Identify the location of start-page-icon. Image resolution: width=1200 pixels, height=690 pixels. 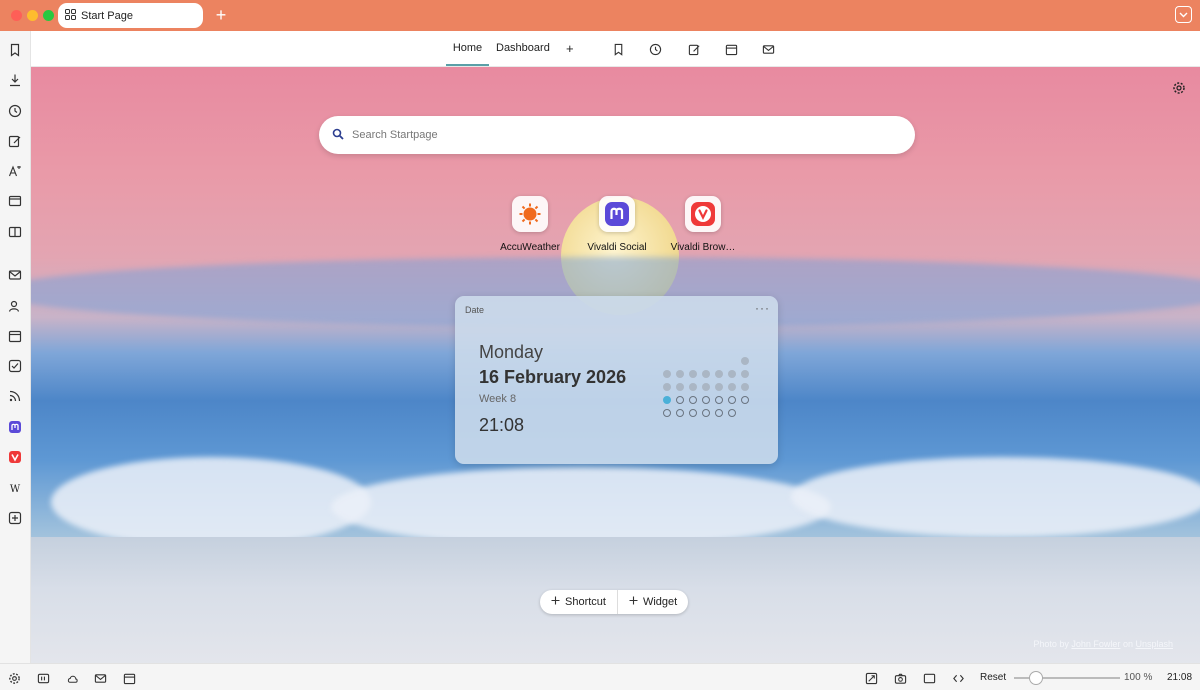
(70, 15).